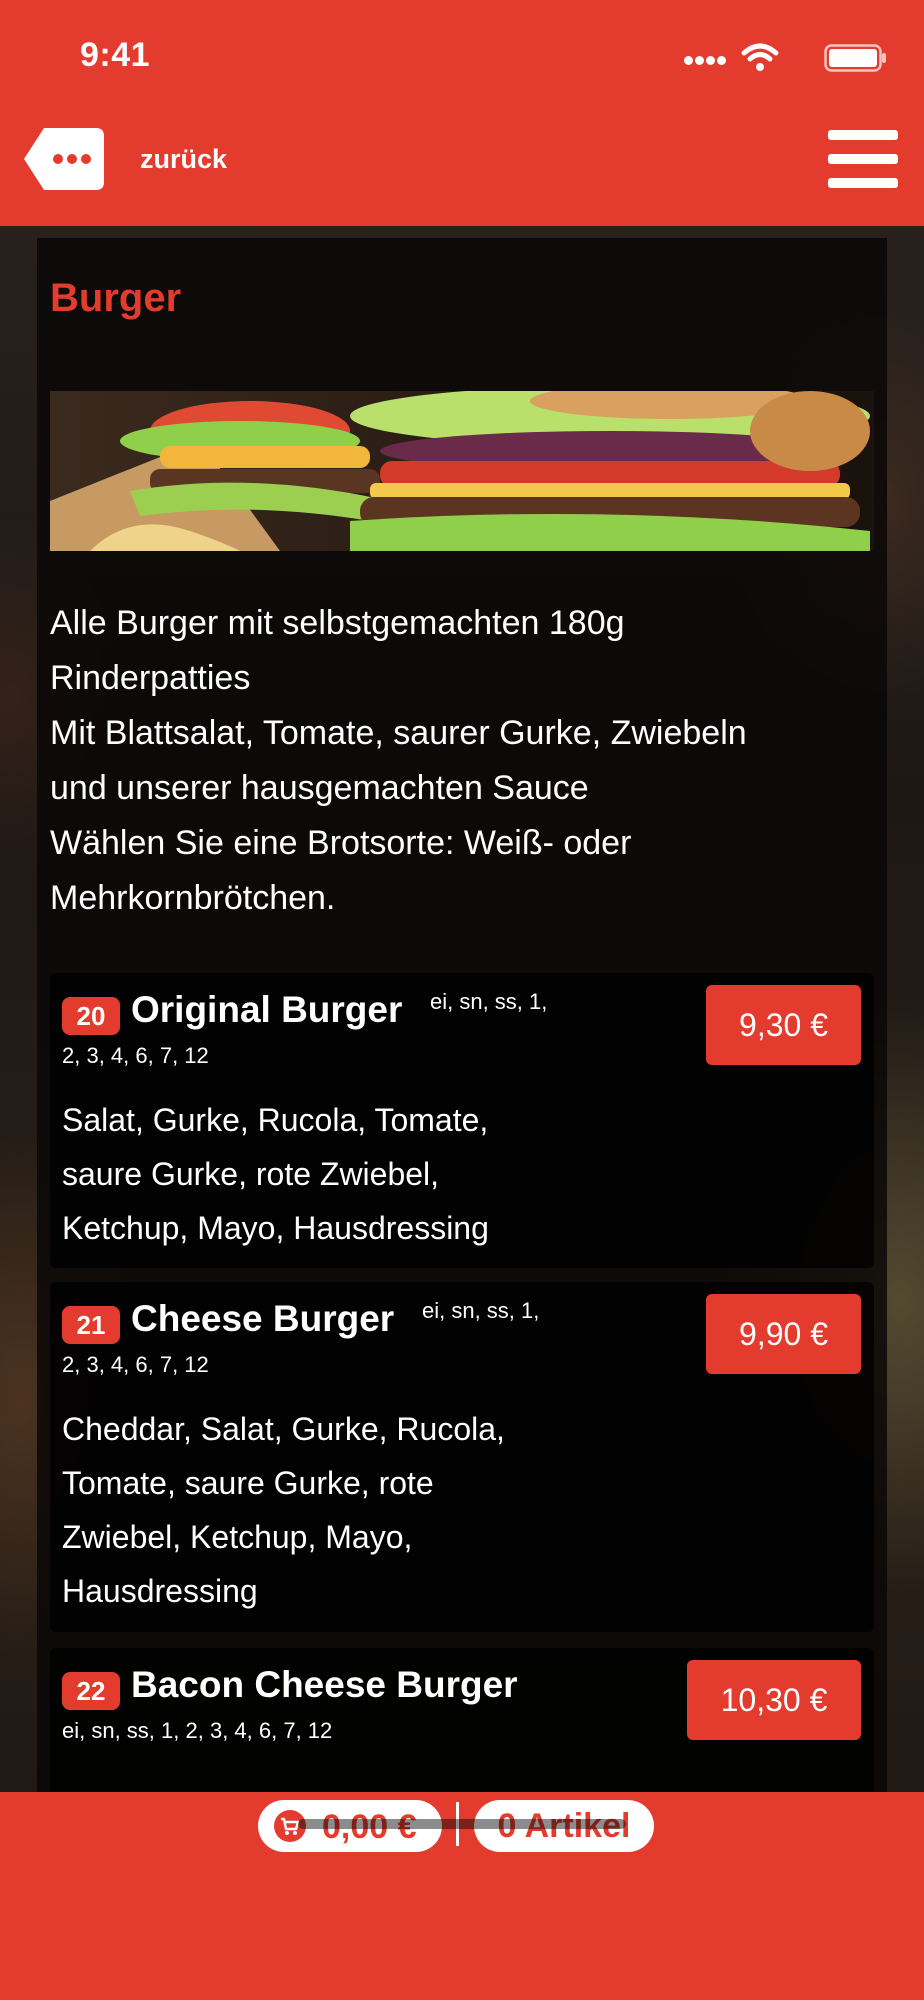 The image size is (924, 2000). I want to click on price-button: 9,30 €, so click(783, 1025).